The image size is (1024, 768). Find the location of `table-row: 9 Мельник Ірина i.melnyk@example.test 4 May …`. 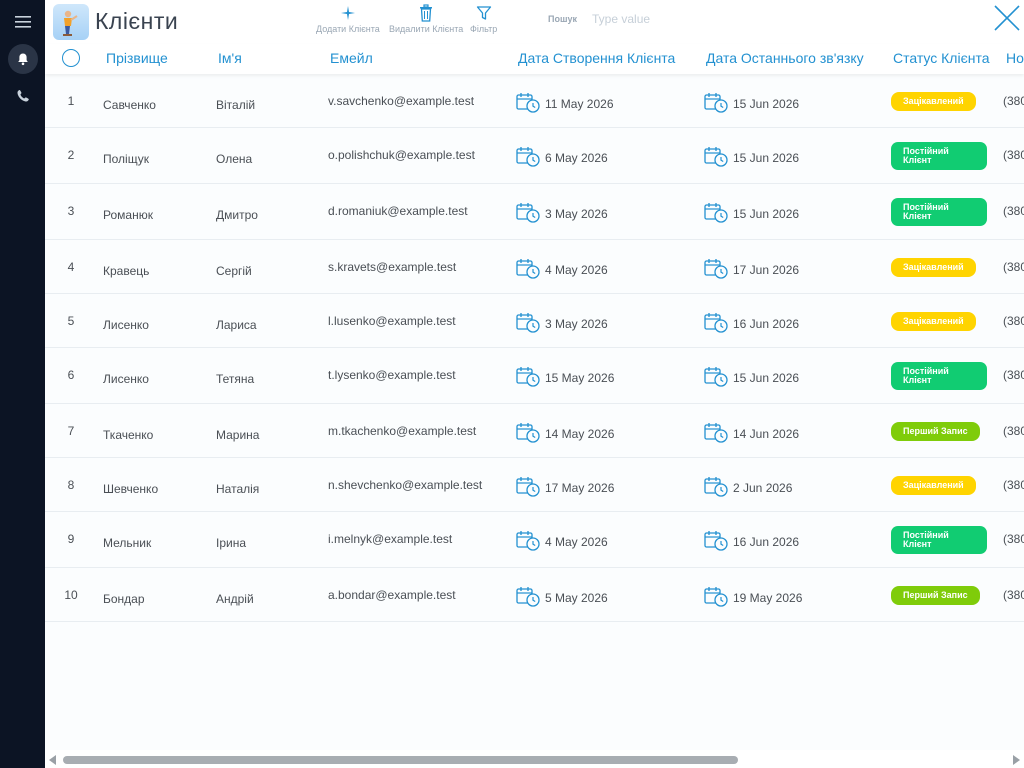

table-row: 9 Мельник Ірина i.melnyk@example.test 4 May … is located at coordinates (534, 540).